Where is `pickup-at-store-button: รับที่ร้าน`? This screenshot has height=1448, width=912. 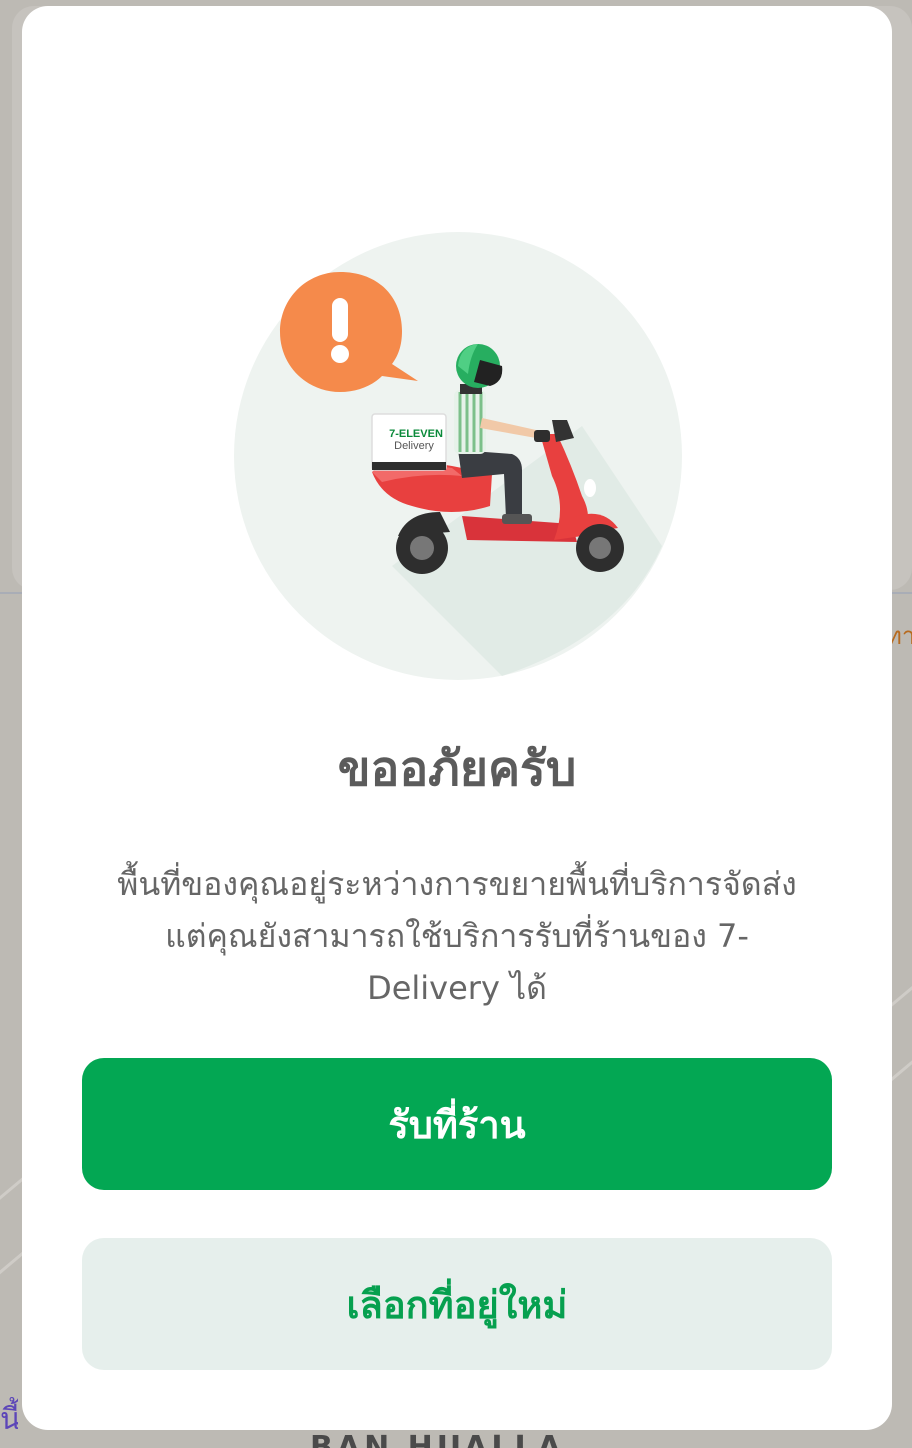 pickup-at-store-button: รับที่ร้าน is located at coordinates (457, 1124).